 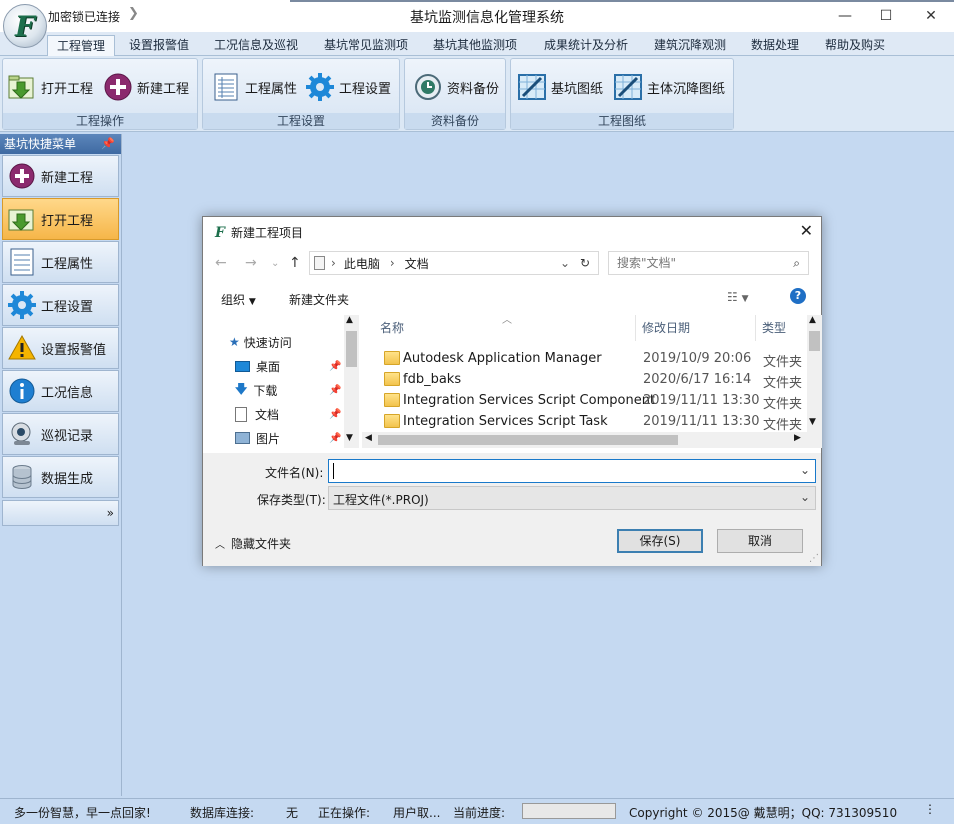 What do you see at coordinates (366, 45) in the screenshot?
I see `tab-common-monitoring: 基坑常见监测项` at bounding box center [366, 45].